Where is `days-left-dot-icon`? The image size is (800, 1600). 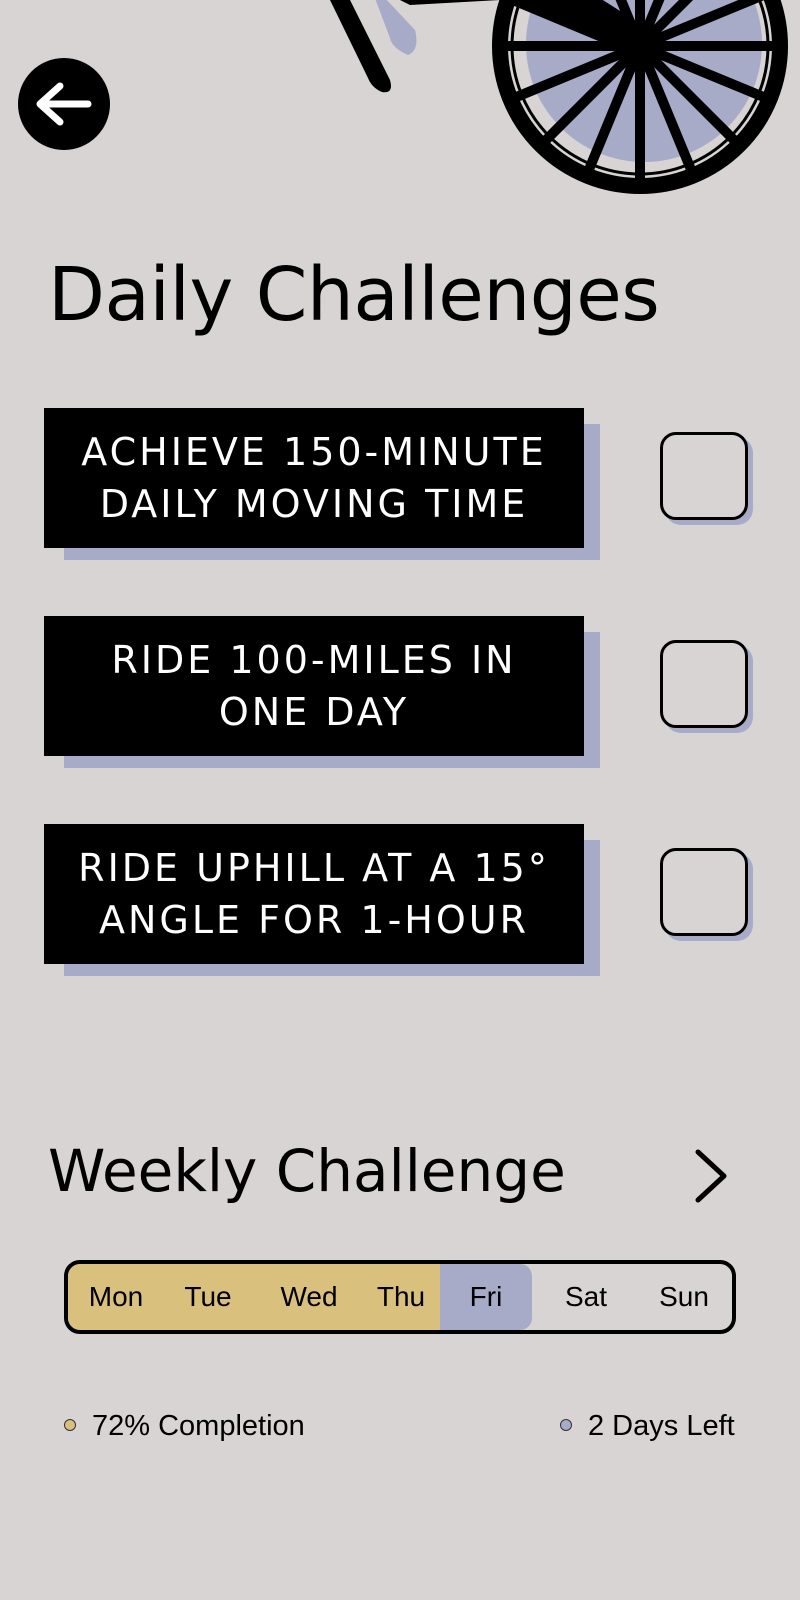 days-left-dot-icon is located at coordinates (566, 1425).